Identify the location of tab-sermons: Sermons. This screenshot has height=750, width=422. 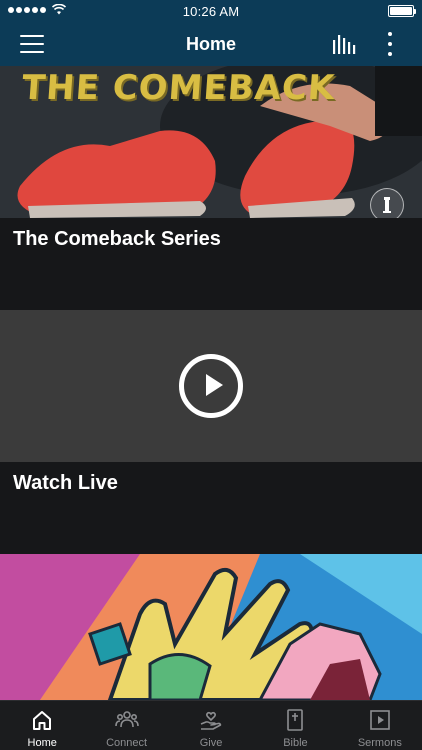
(380, 725).